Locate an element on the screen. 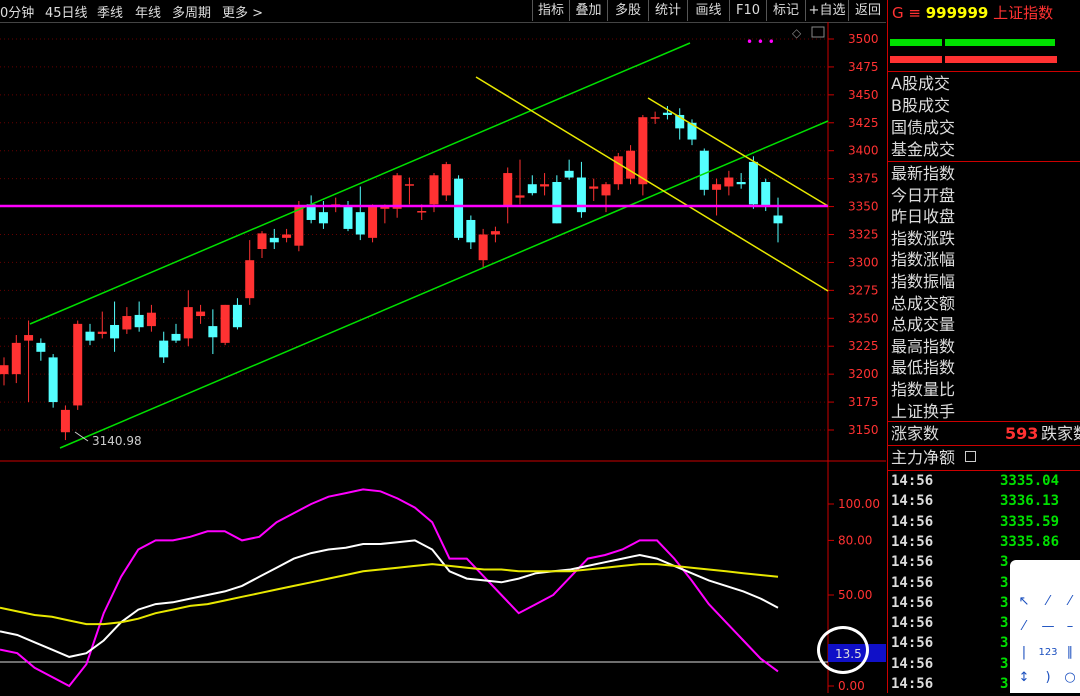  arrow-tool-icon: ↕ is located at coordinates (1024, 678).